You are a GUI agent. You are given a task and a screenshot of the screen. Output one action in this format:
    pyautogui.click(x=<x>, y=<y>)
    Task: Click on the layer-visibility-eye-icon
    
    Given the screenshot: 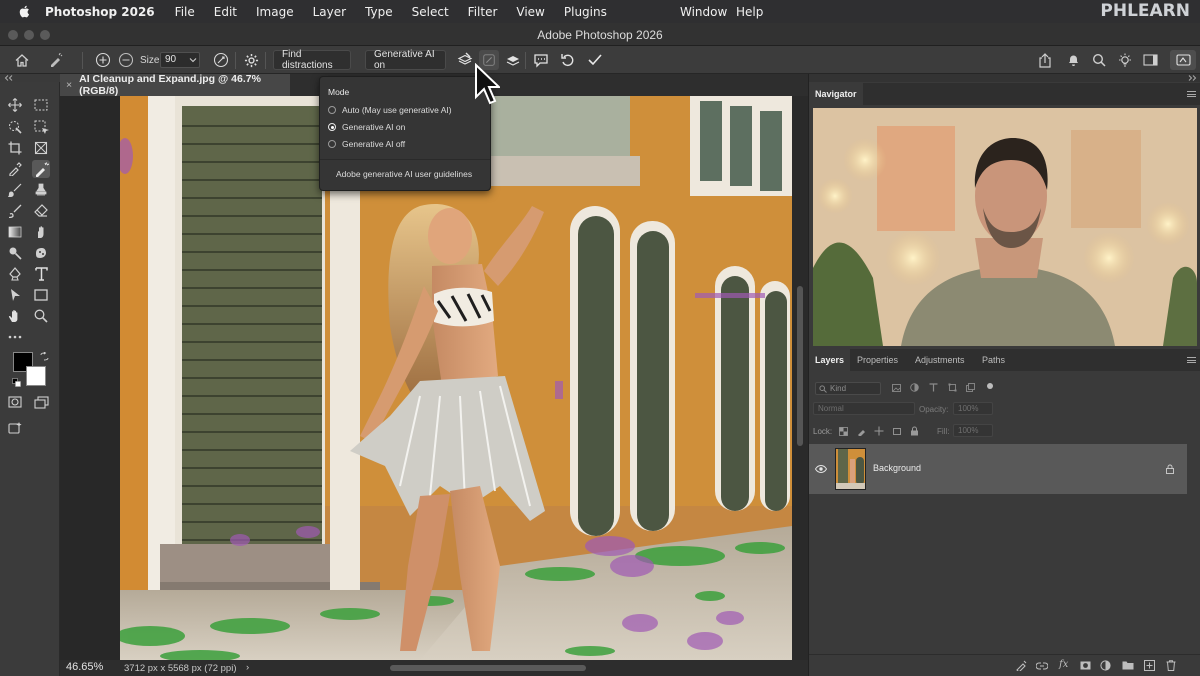 What is the action you would take?
    pyautogui.click(x=821, y=469)
    